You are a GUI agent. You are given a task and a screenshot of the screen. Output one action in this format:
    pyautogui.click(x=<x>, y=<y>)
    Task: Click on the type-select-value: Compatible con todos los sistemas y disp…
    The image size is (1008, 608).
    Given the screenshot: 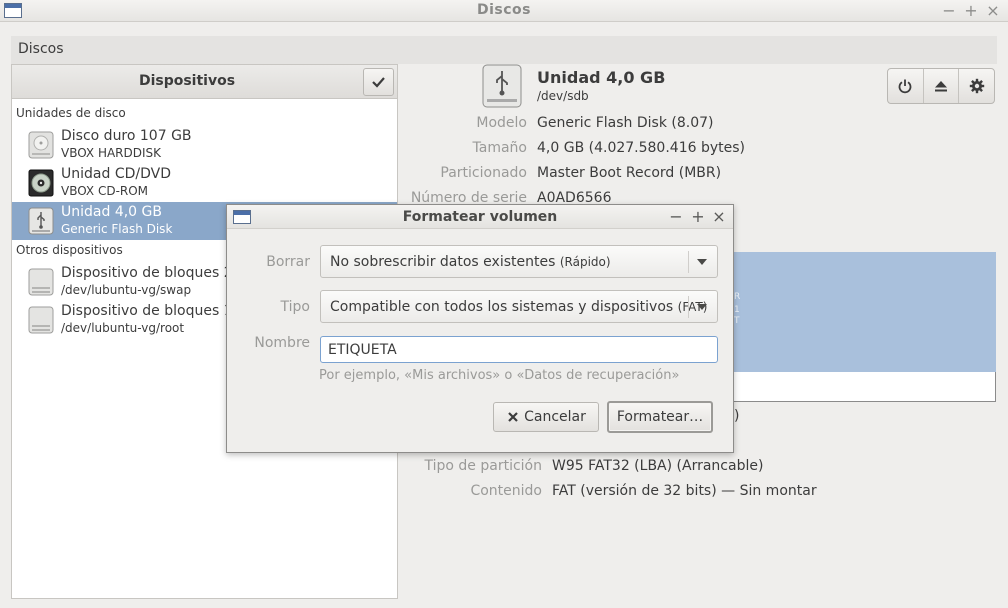 What is the action you would take?
    pyautogui.click(x=519, y=307)
    